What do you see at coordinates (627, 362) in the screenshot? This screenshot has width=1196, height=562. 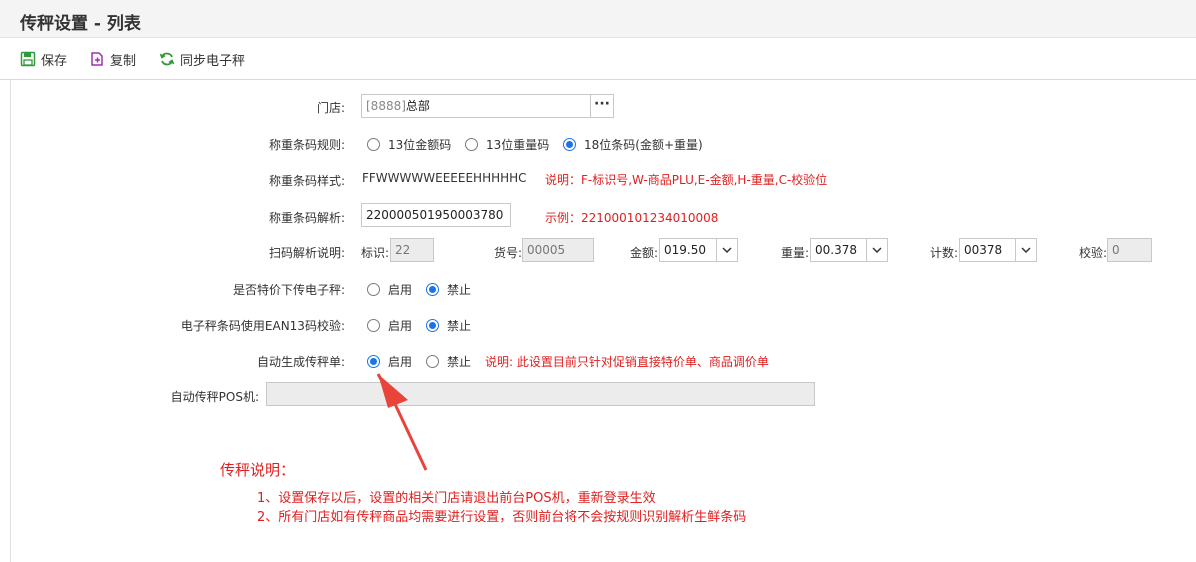 I see `auto-generate-note: 说明: 此设置目前只针对促销直接特价单、商品调价单` at bounding box center [627, 362].